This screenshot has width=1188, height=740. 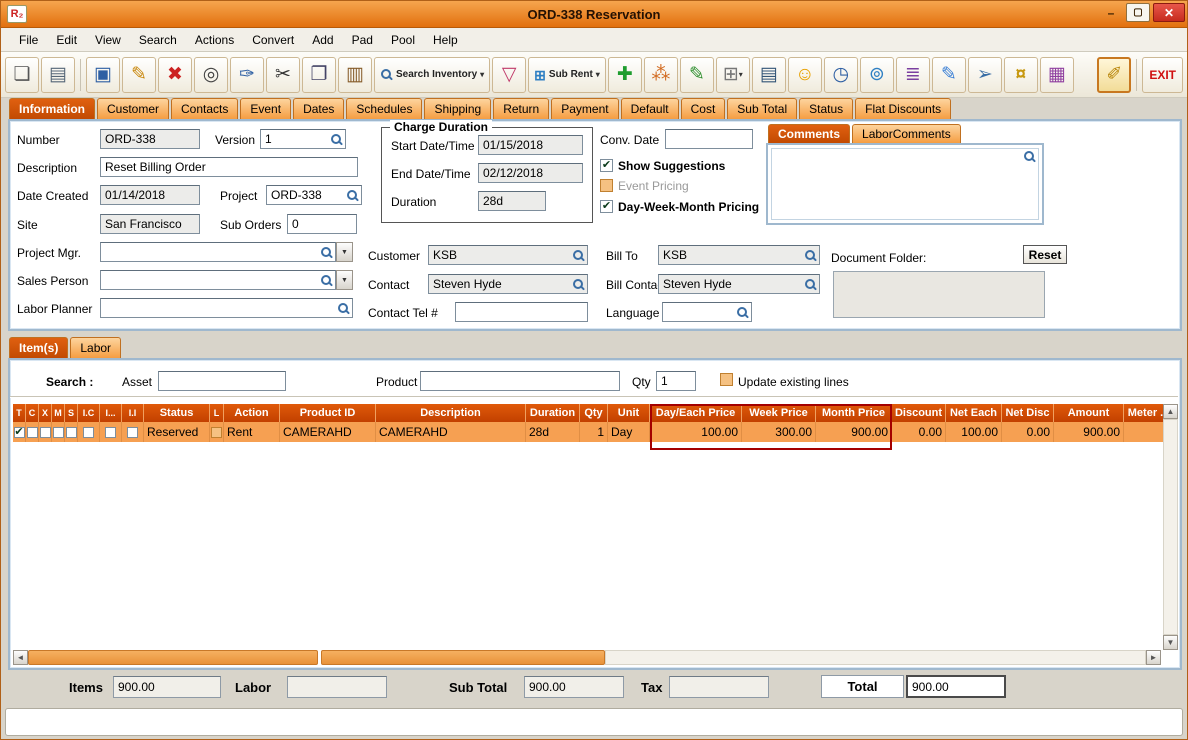 I want to click on project-field, so click(x=307, y=195).